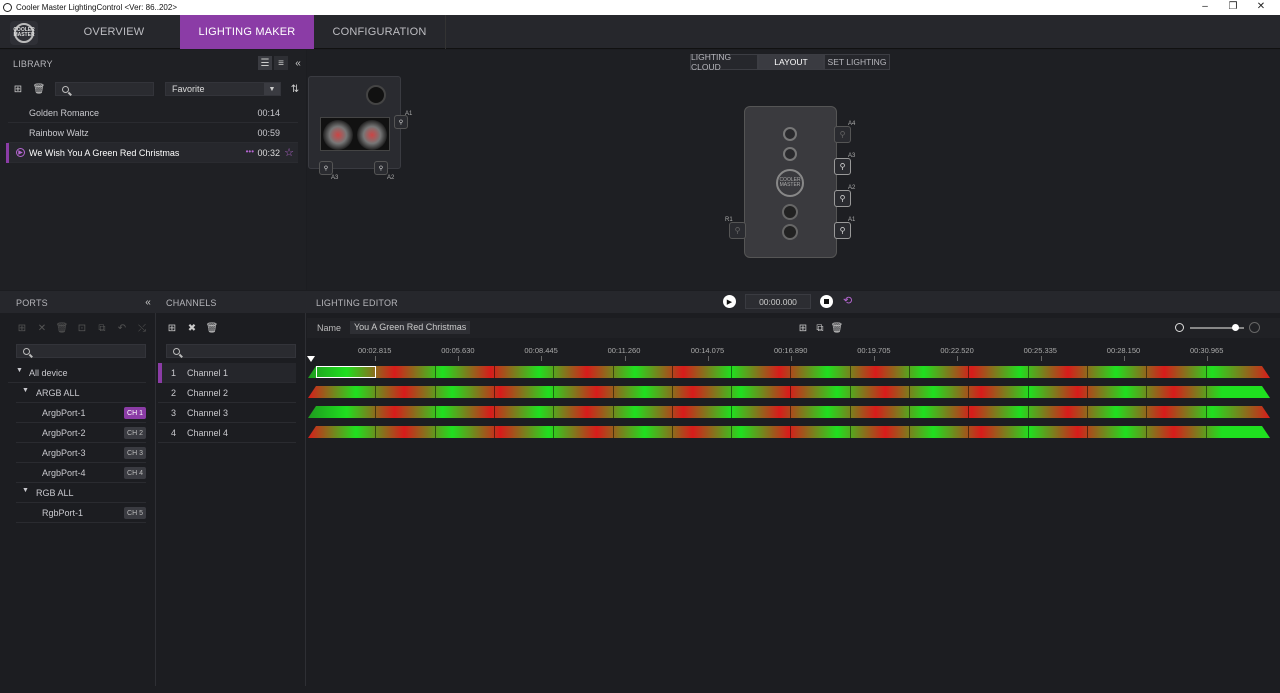 This screenshot has width=1280, height=693. Describe the element at coordinates (791, 62) in the screenshot. I see `view-layout: LAYOUT` at that location.